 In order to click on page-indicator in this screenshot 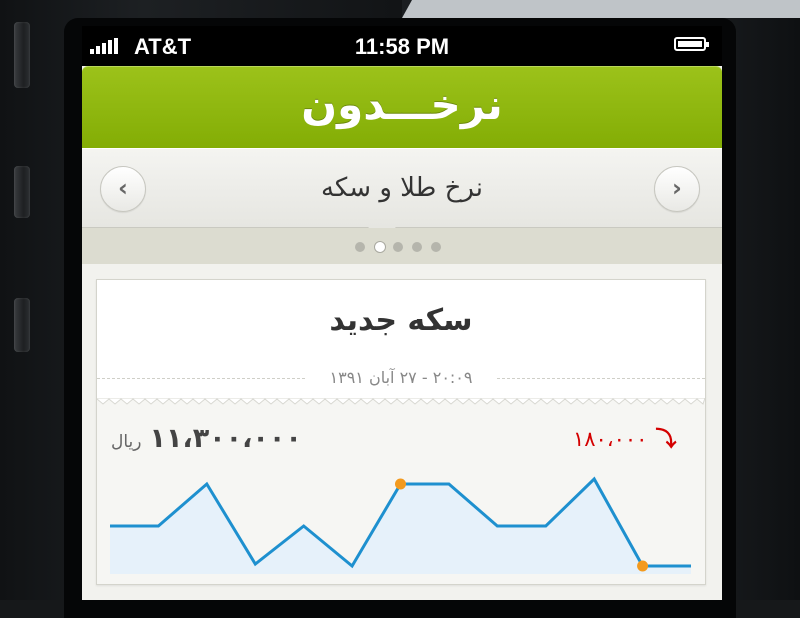, I will do `click(405, 247)`.